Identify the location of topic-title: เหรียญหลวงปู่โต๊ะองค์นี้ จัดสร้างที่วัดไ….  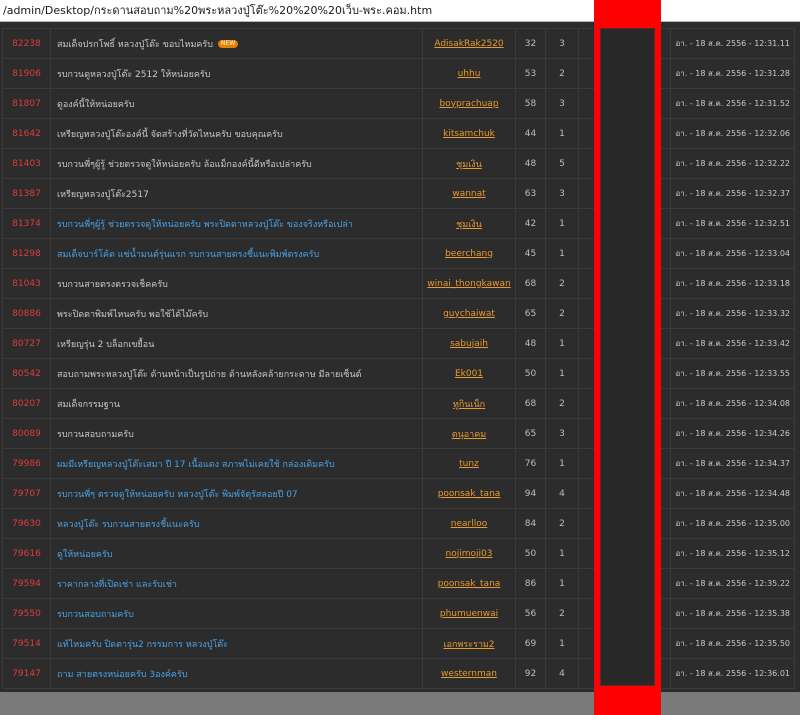
(236, 133).